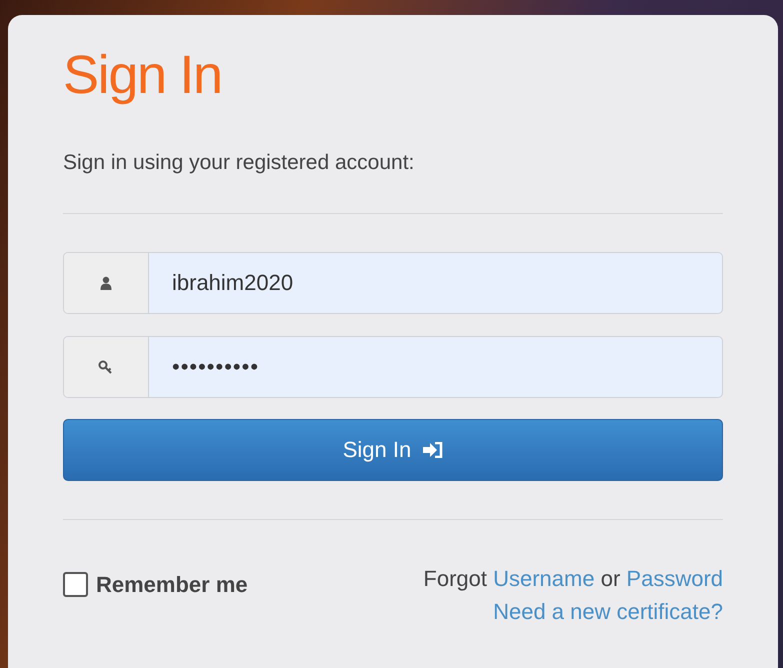 The height and width of the screenshot is (668, 783). I want to click on input-value: ibrahim2020, so click(232, 283).